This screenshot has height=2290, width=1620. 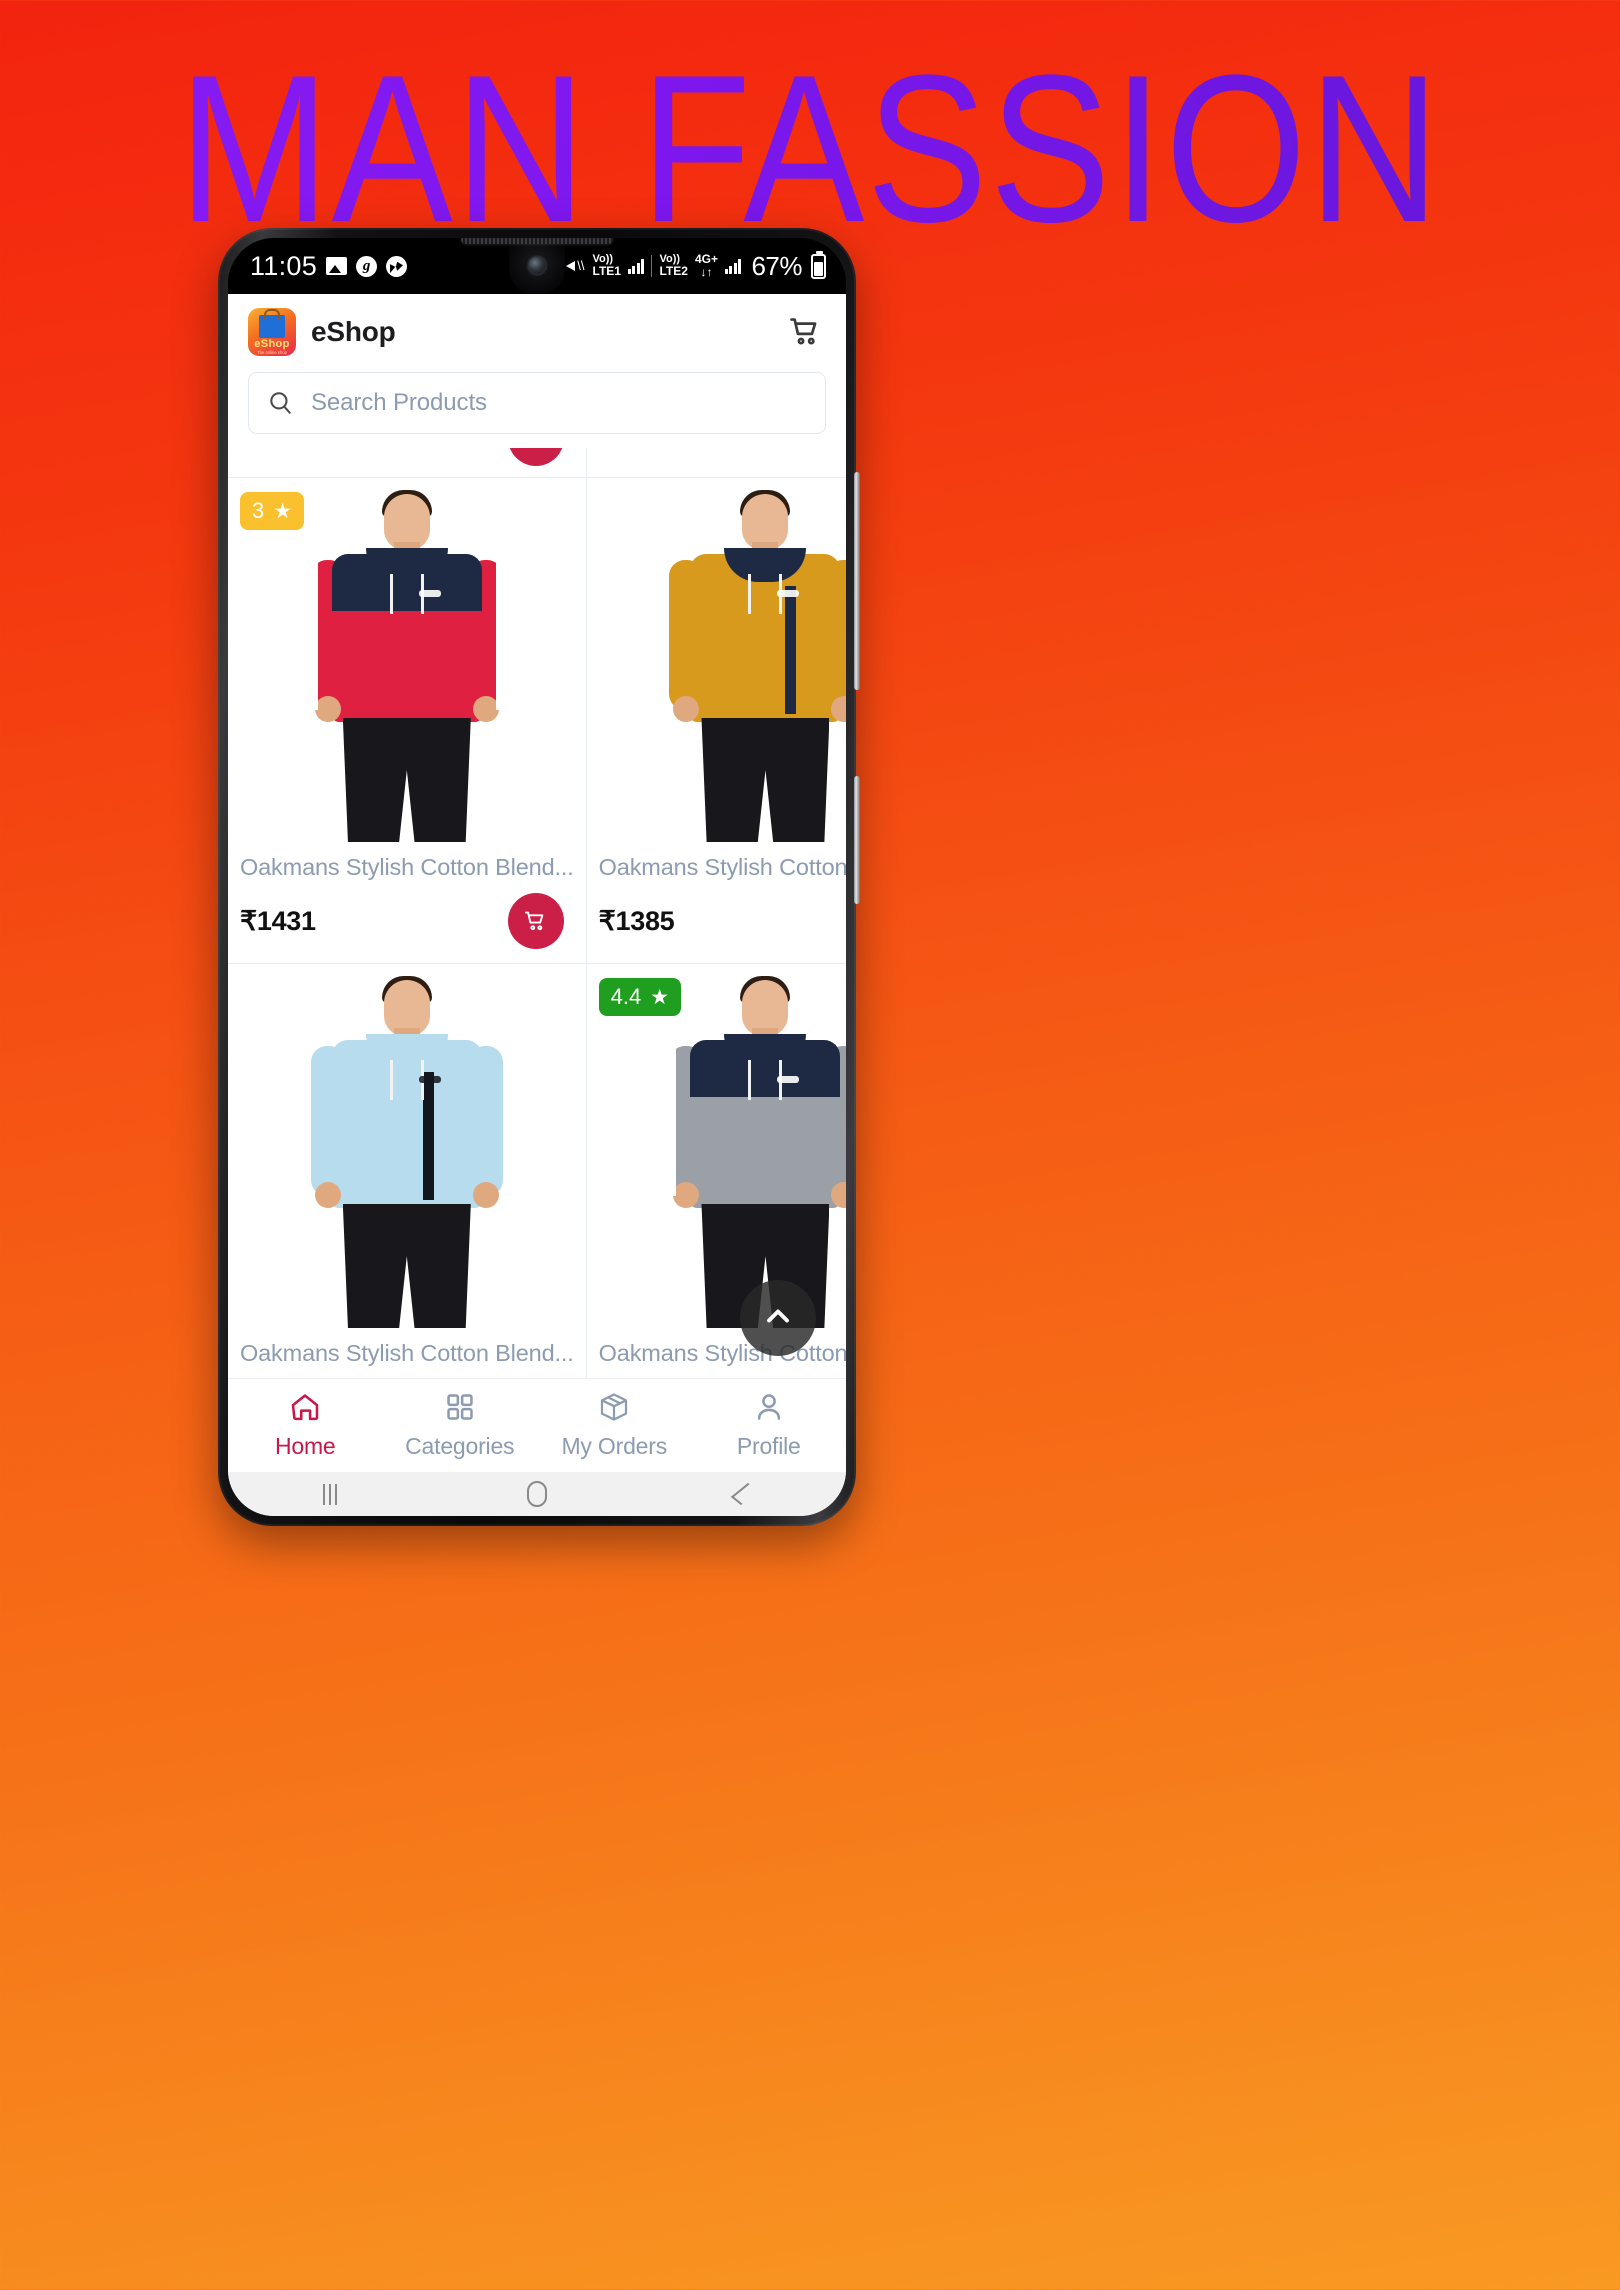 What do you see at coordinates (460, 1409) in the screenshot?
I see `grid-icon` at bounding box center [460, 1409].